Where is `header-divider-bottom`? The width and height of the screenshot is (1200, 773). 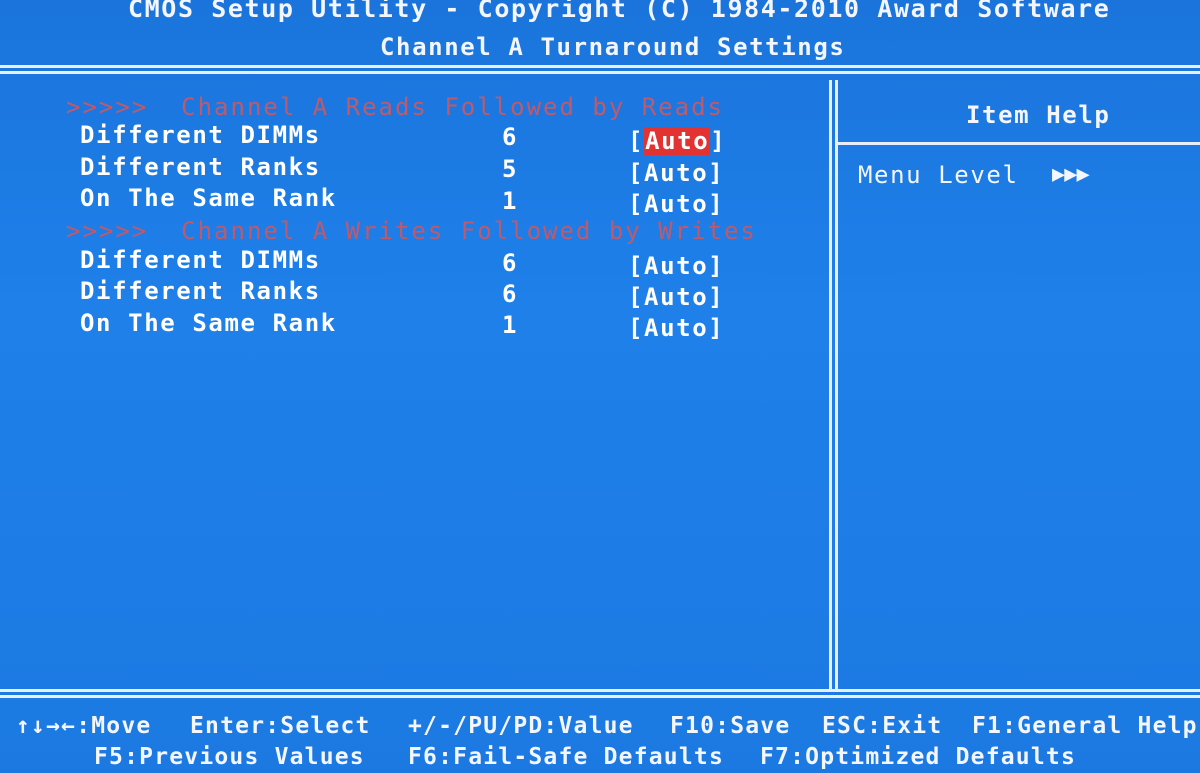
header-divider-bottom is located at coordinates (600, 72).